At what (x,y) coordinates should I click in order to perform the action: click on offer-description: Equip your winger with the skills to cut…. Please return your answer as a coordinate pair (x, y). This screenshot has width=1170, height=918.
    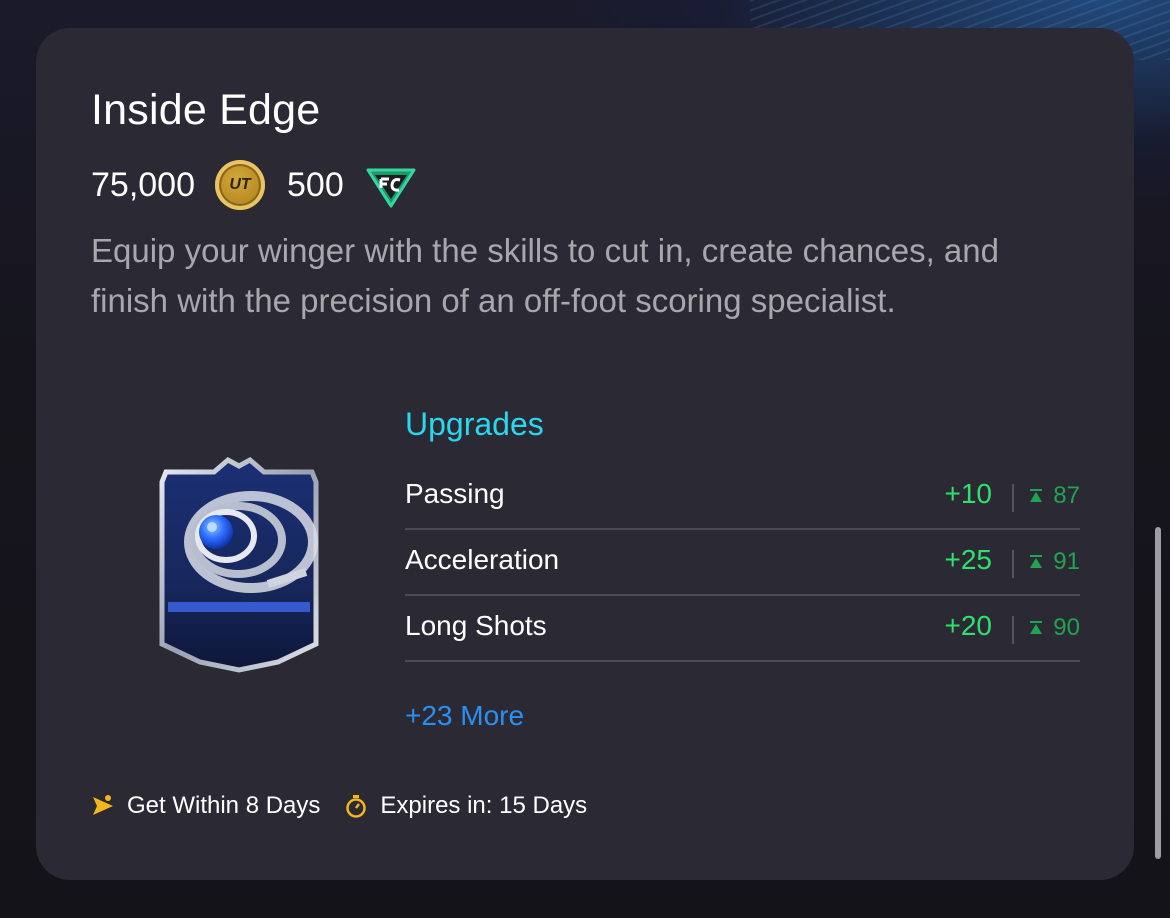
    Looking at the image, I should click on (545, 275).